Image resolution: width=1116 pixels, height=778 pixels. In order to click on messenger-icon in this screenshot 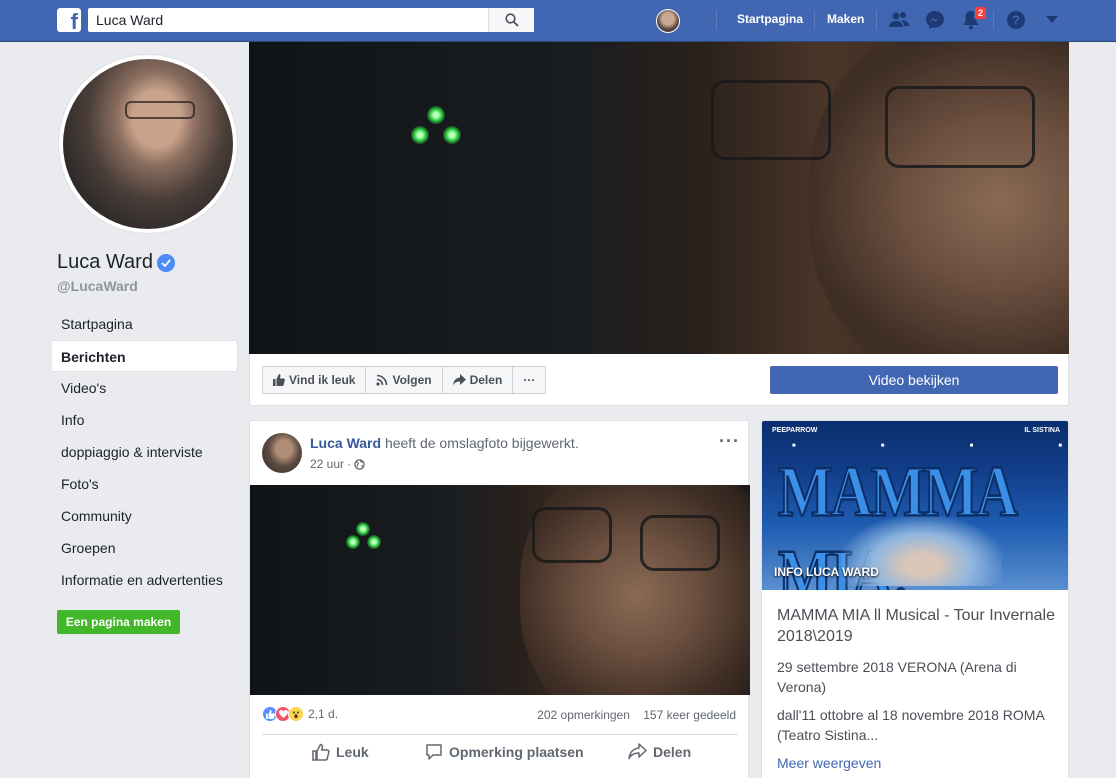, I will do `click(935, 20)`.